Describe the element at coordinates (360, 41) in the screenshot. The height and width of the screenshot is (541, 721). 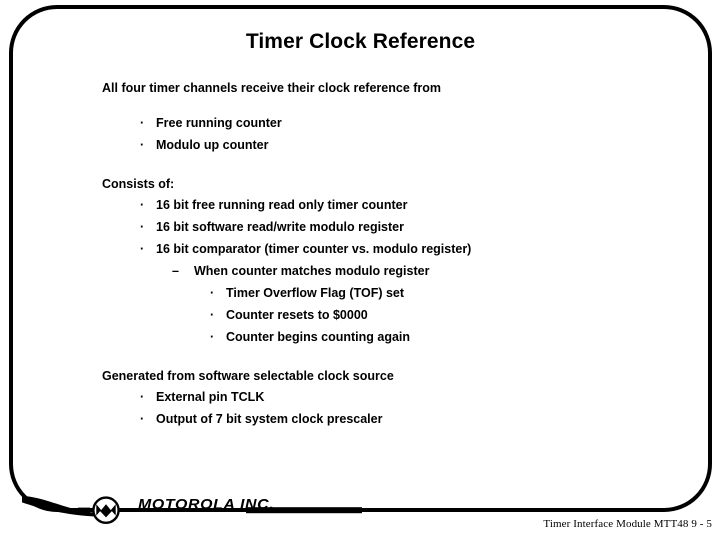
I see `page-title: Timer Clock Reference` at that location.